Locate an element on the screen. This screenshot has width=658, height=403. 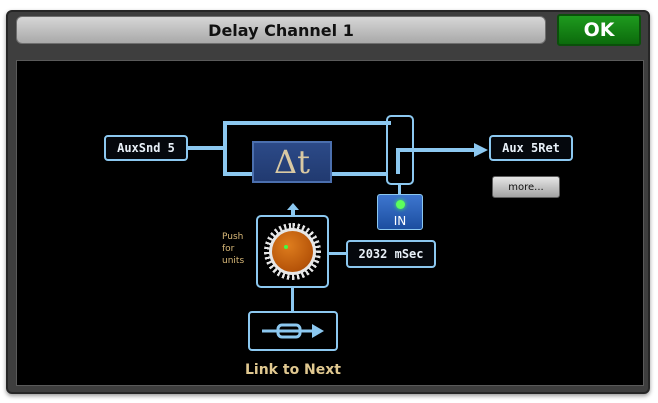
link-to-next-button is located at coordinates (293, 331).